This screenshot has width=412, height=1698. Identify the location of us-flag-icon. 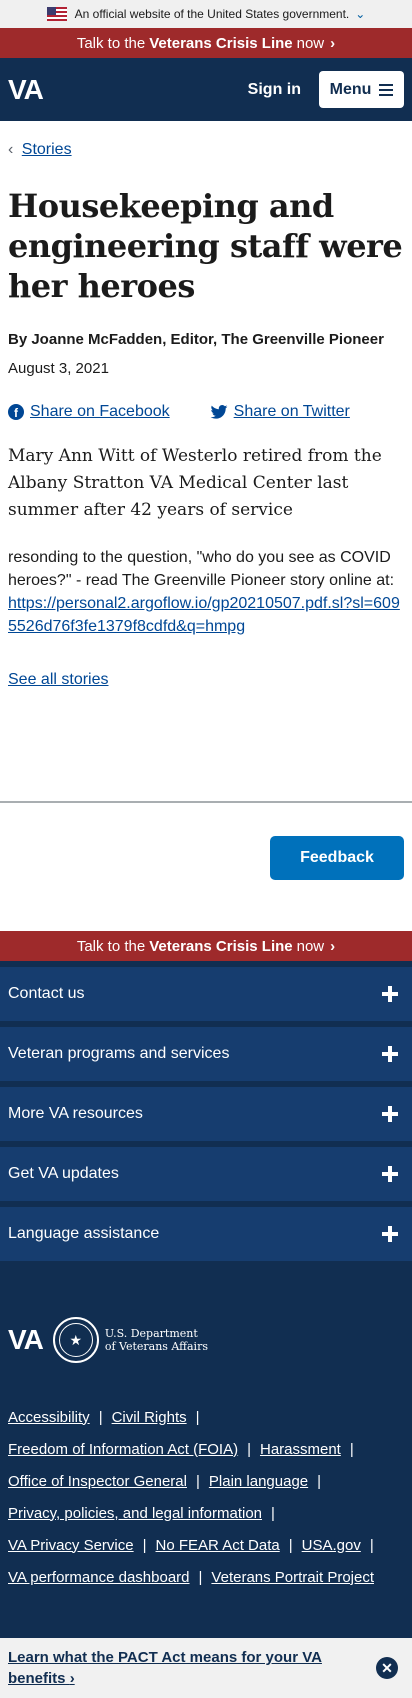
(56, 14).